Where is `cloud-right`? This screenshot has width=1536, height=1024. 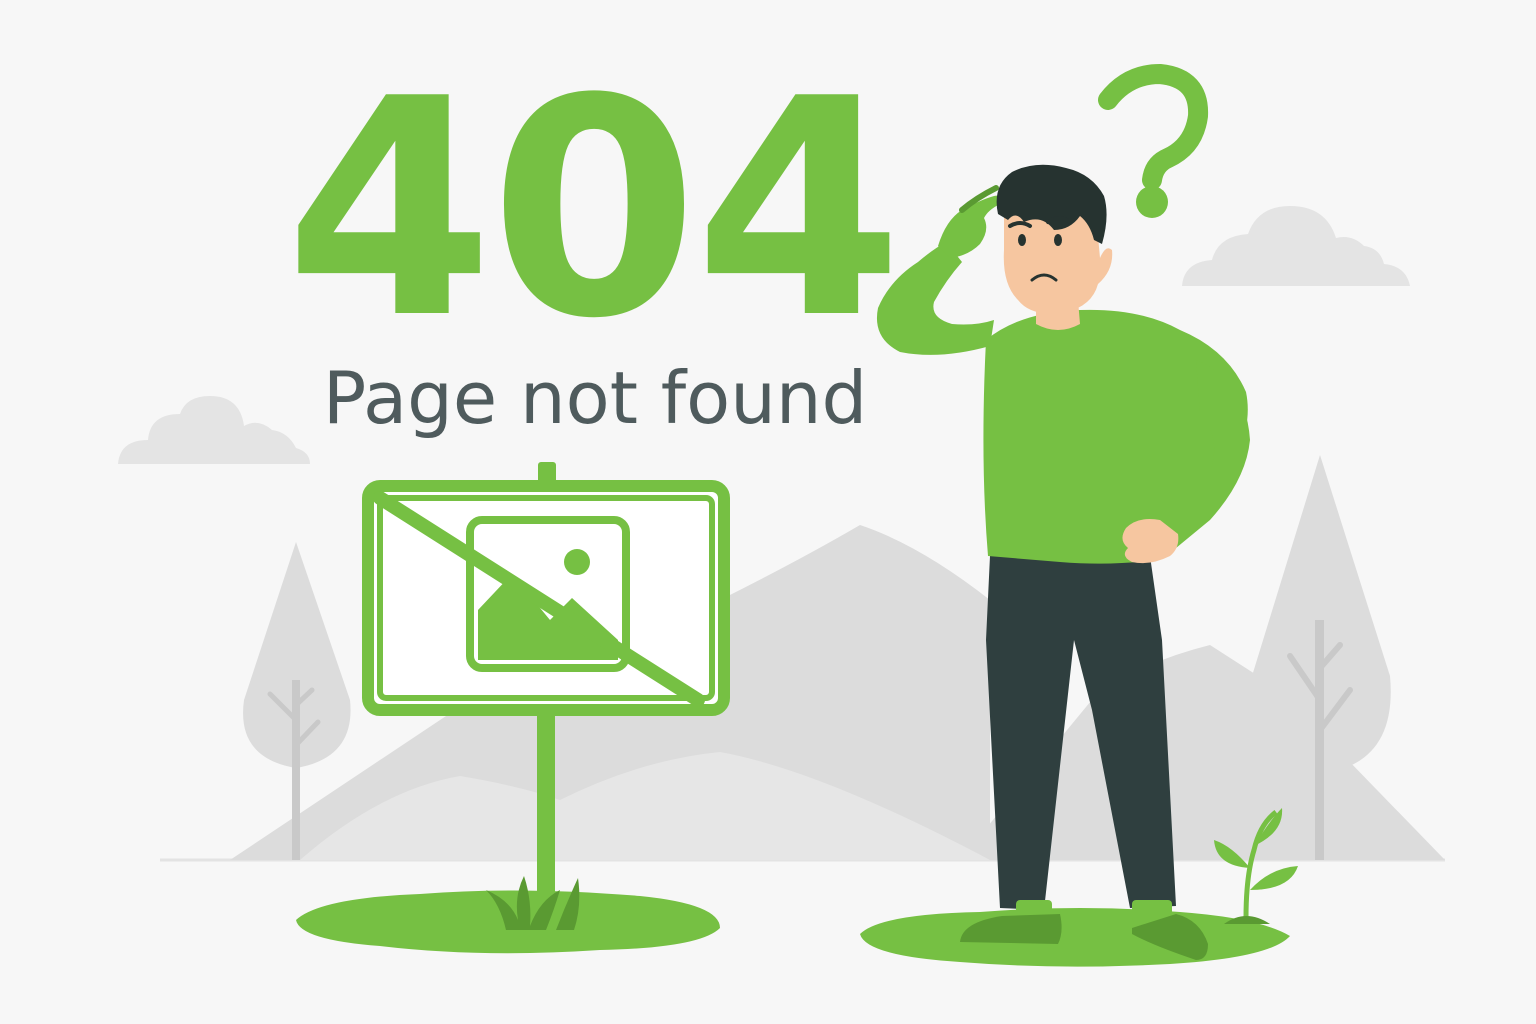
cloud-right is located at coordinates (1296, 246).